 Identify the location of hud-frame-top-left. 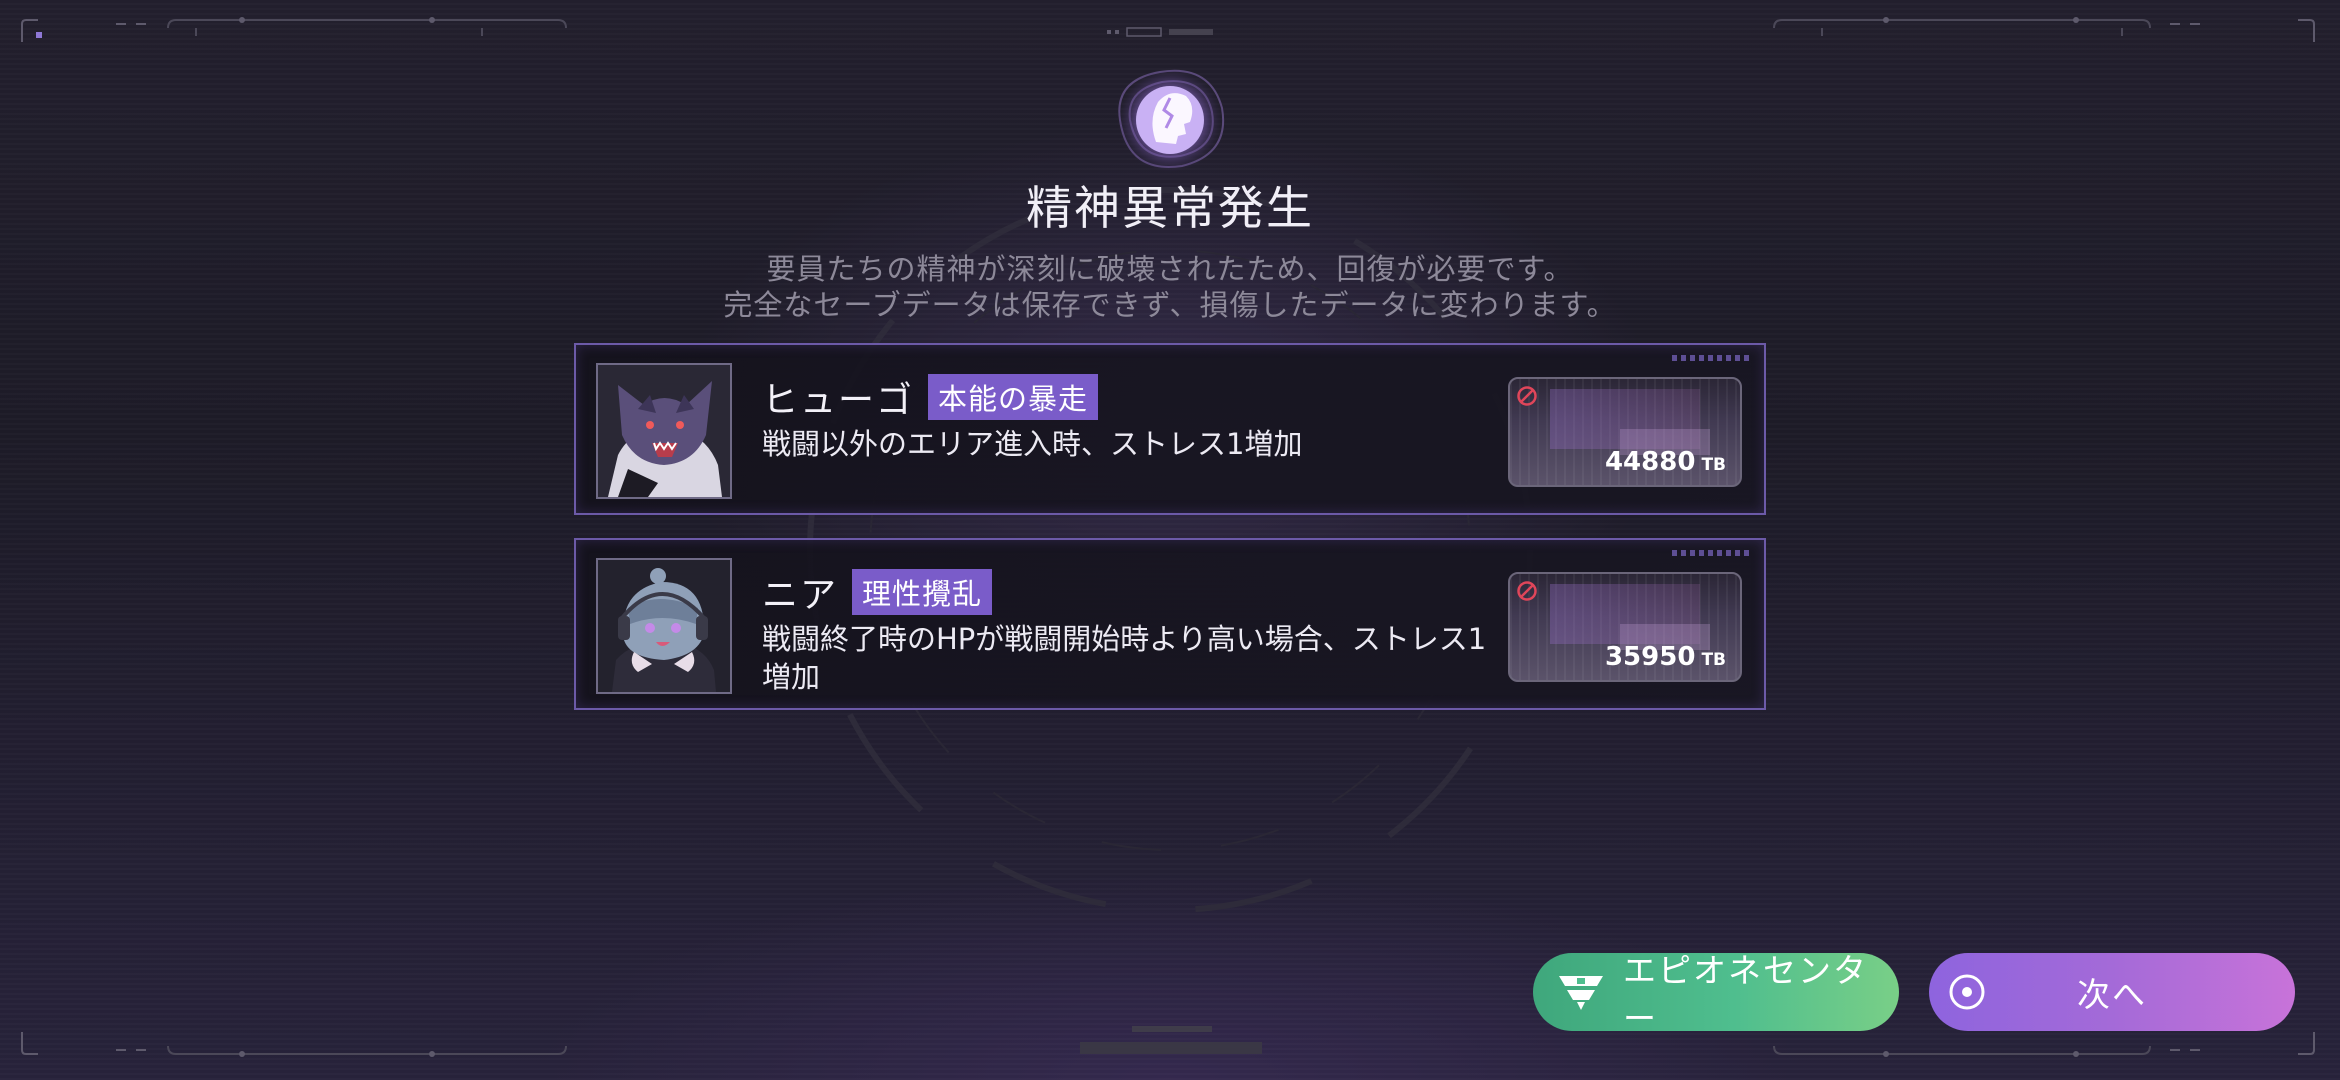
(298, 34).